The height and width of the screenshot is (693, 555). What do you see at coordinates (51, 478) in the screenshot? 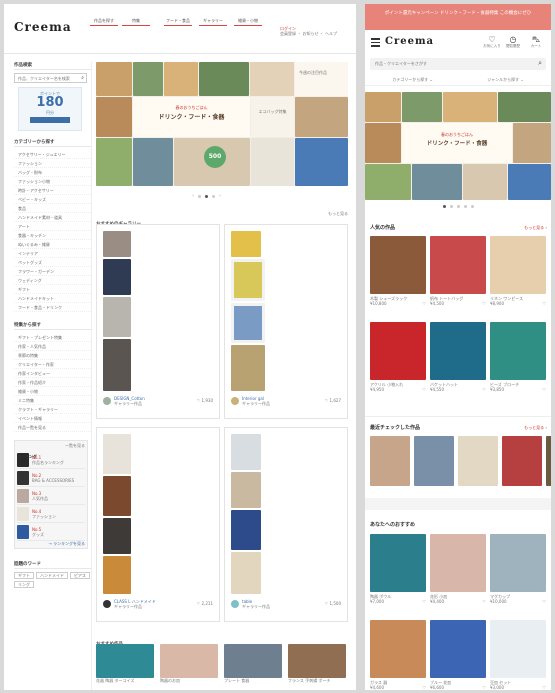
I see `ranking-item: No.2 BAG & ACCESSORIES` at bounding box center [51, 478].